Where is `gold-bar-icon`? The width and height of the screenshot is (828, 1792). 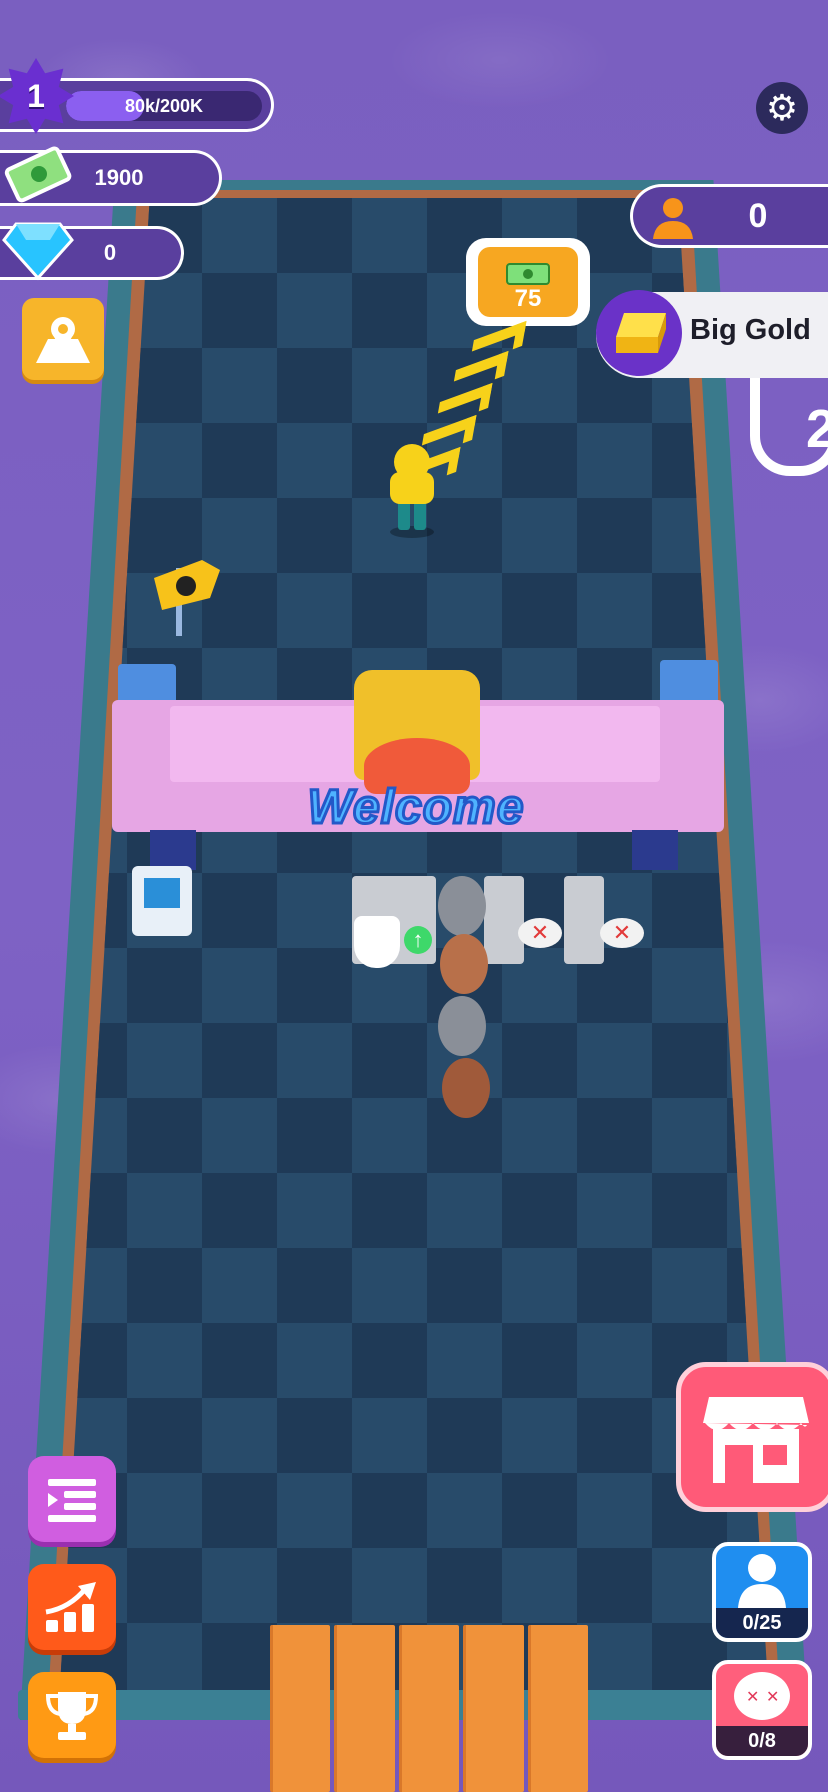 gold-bar-icon is located at coordinates (641, 333).